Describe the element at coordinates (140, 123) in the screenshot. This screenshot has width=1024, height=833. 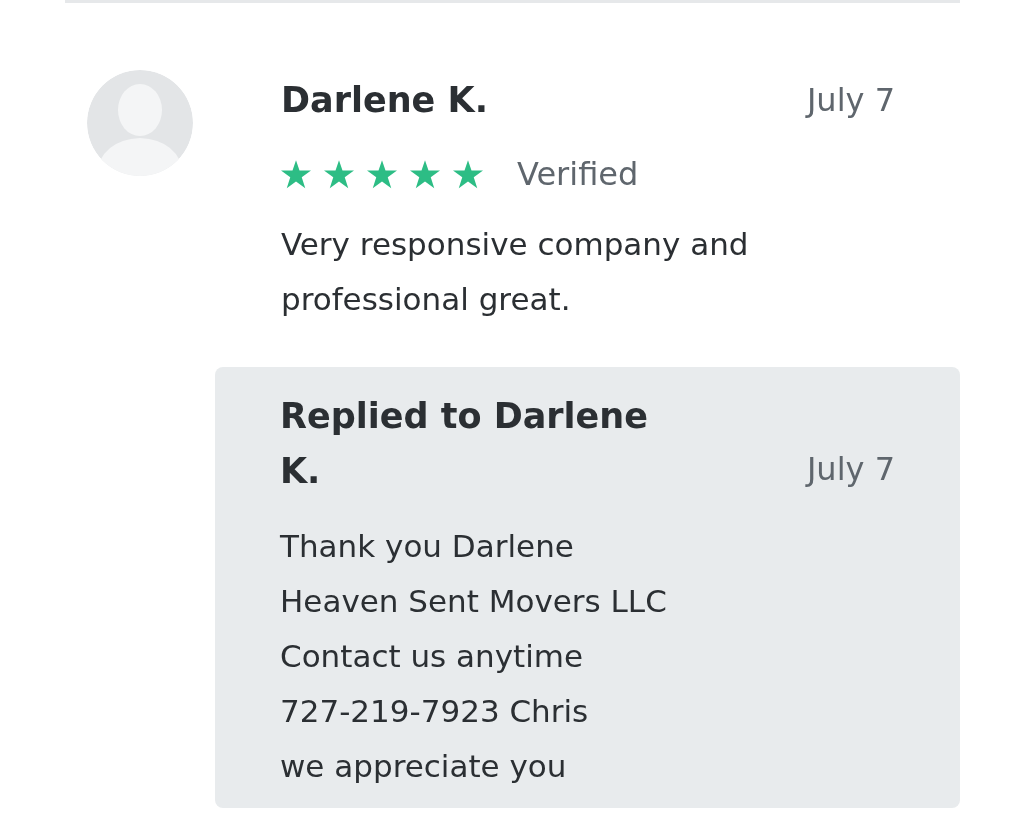
I see `avatar-icon` at that location.